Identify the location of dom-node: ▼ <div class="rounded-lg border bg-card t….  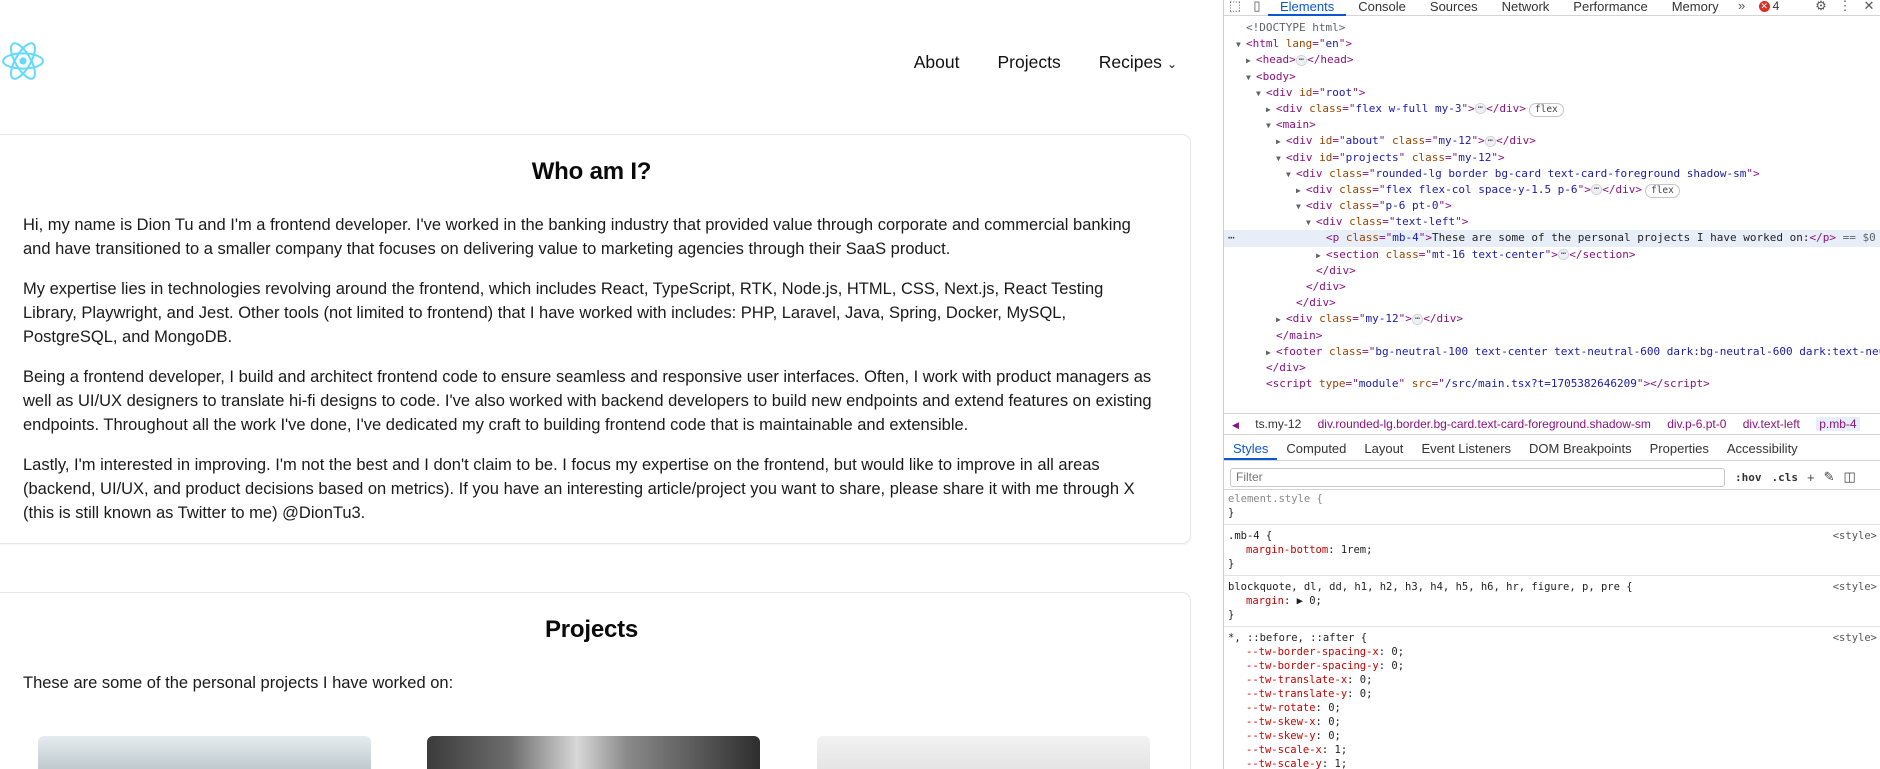
(1552, 174).